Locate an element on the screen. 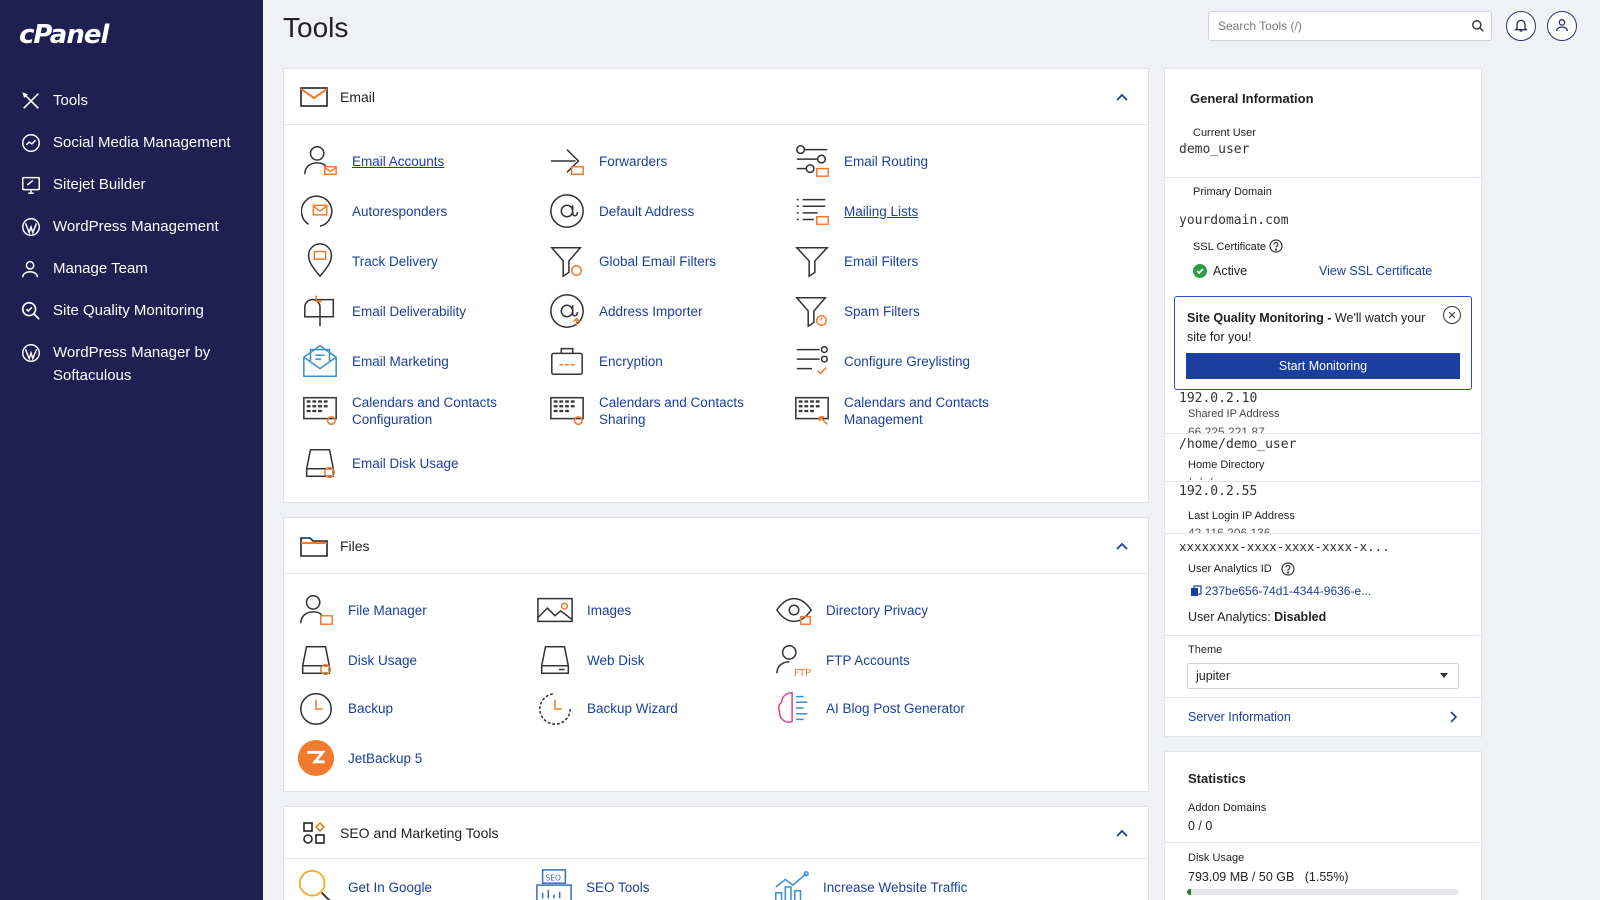 The height and width of the screenshot is (900, 1600). home-dir-hidden: / / / is located at coordinates (1201, 477).